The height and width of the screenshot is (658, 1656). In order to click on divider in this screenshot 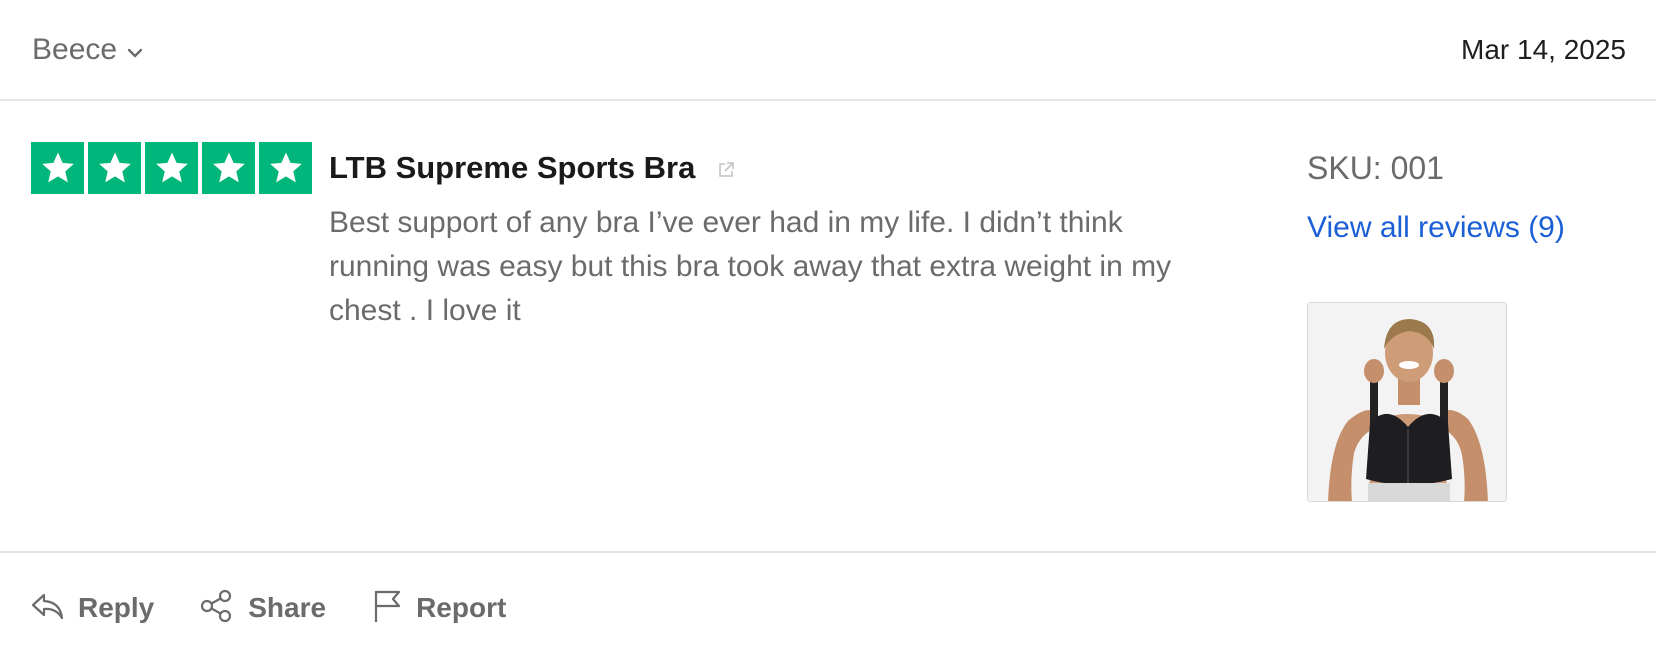, I will do `click(828, 552)`.